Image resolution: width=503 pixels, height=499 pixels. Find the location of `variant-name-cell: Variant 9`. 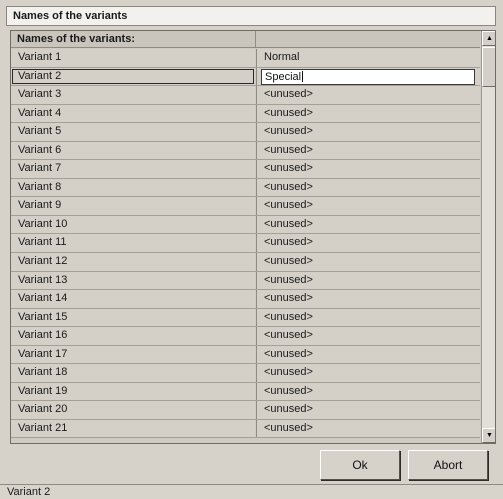

variant-name-cell: Variant 9 is located at coordinates (133, 206).